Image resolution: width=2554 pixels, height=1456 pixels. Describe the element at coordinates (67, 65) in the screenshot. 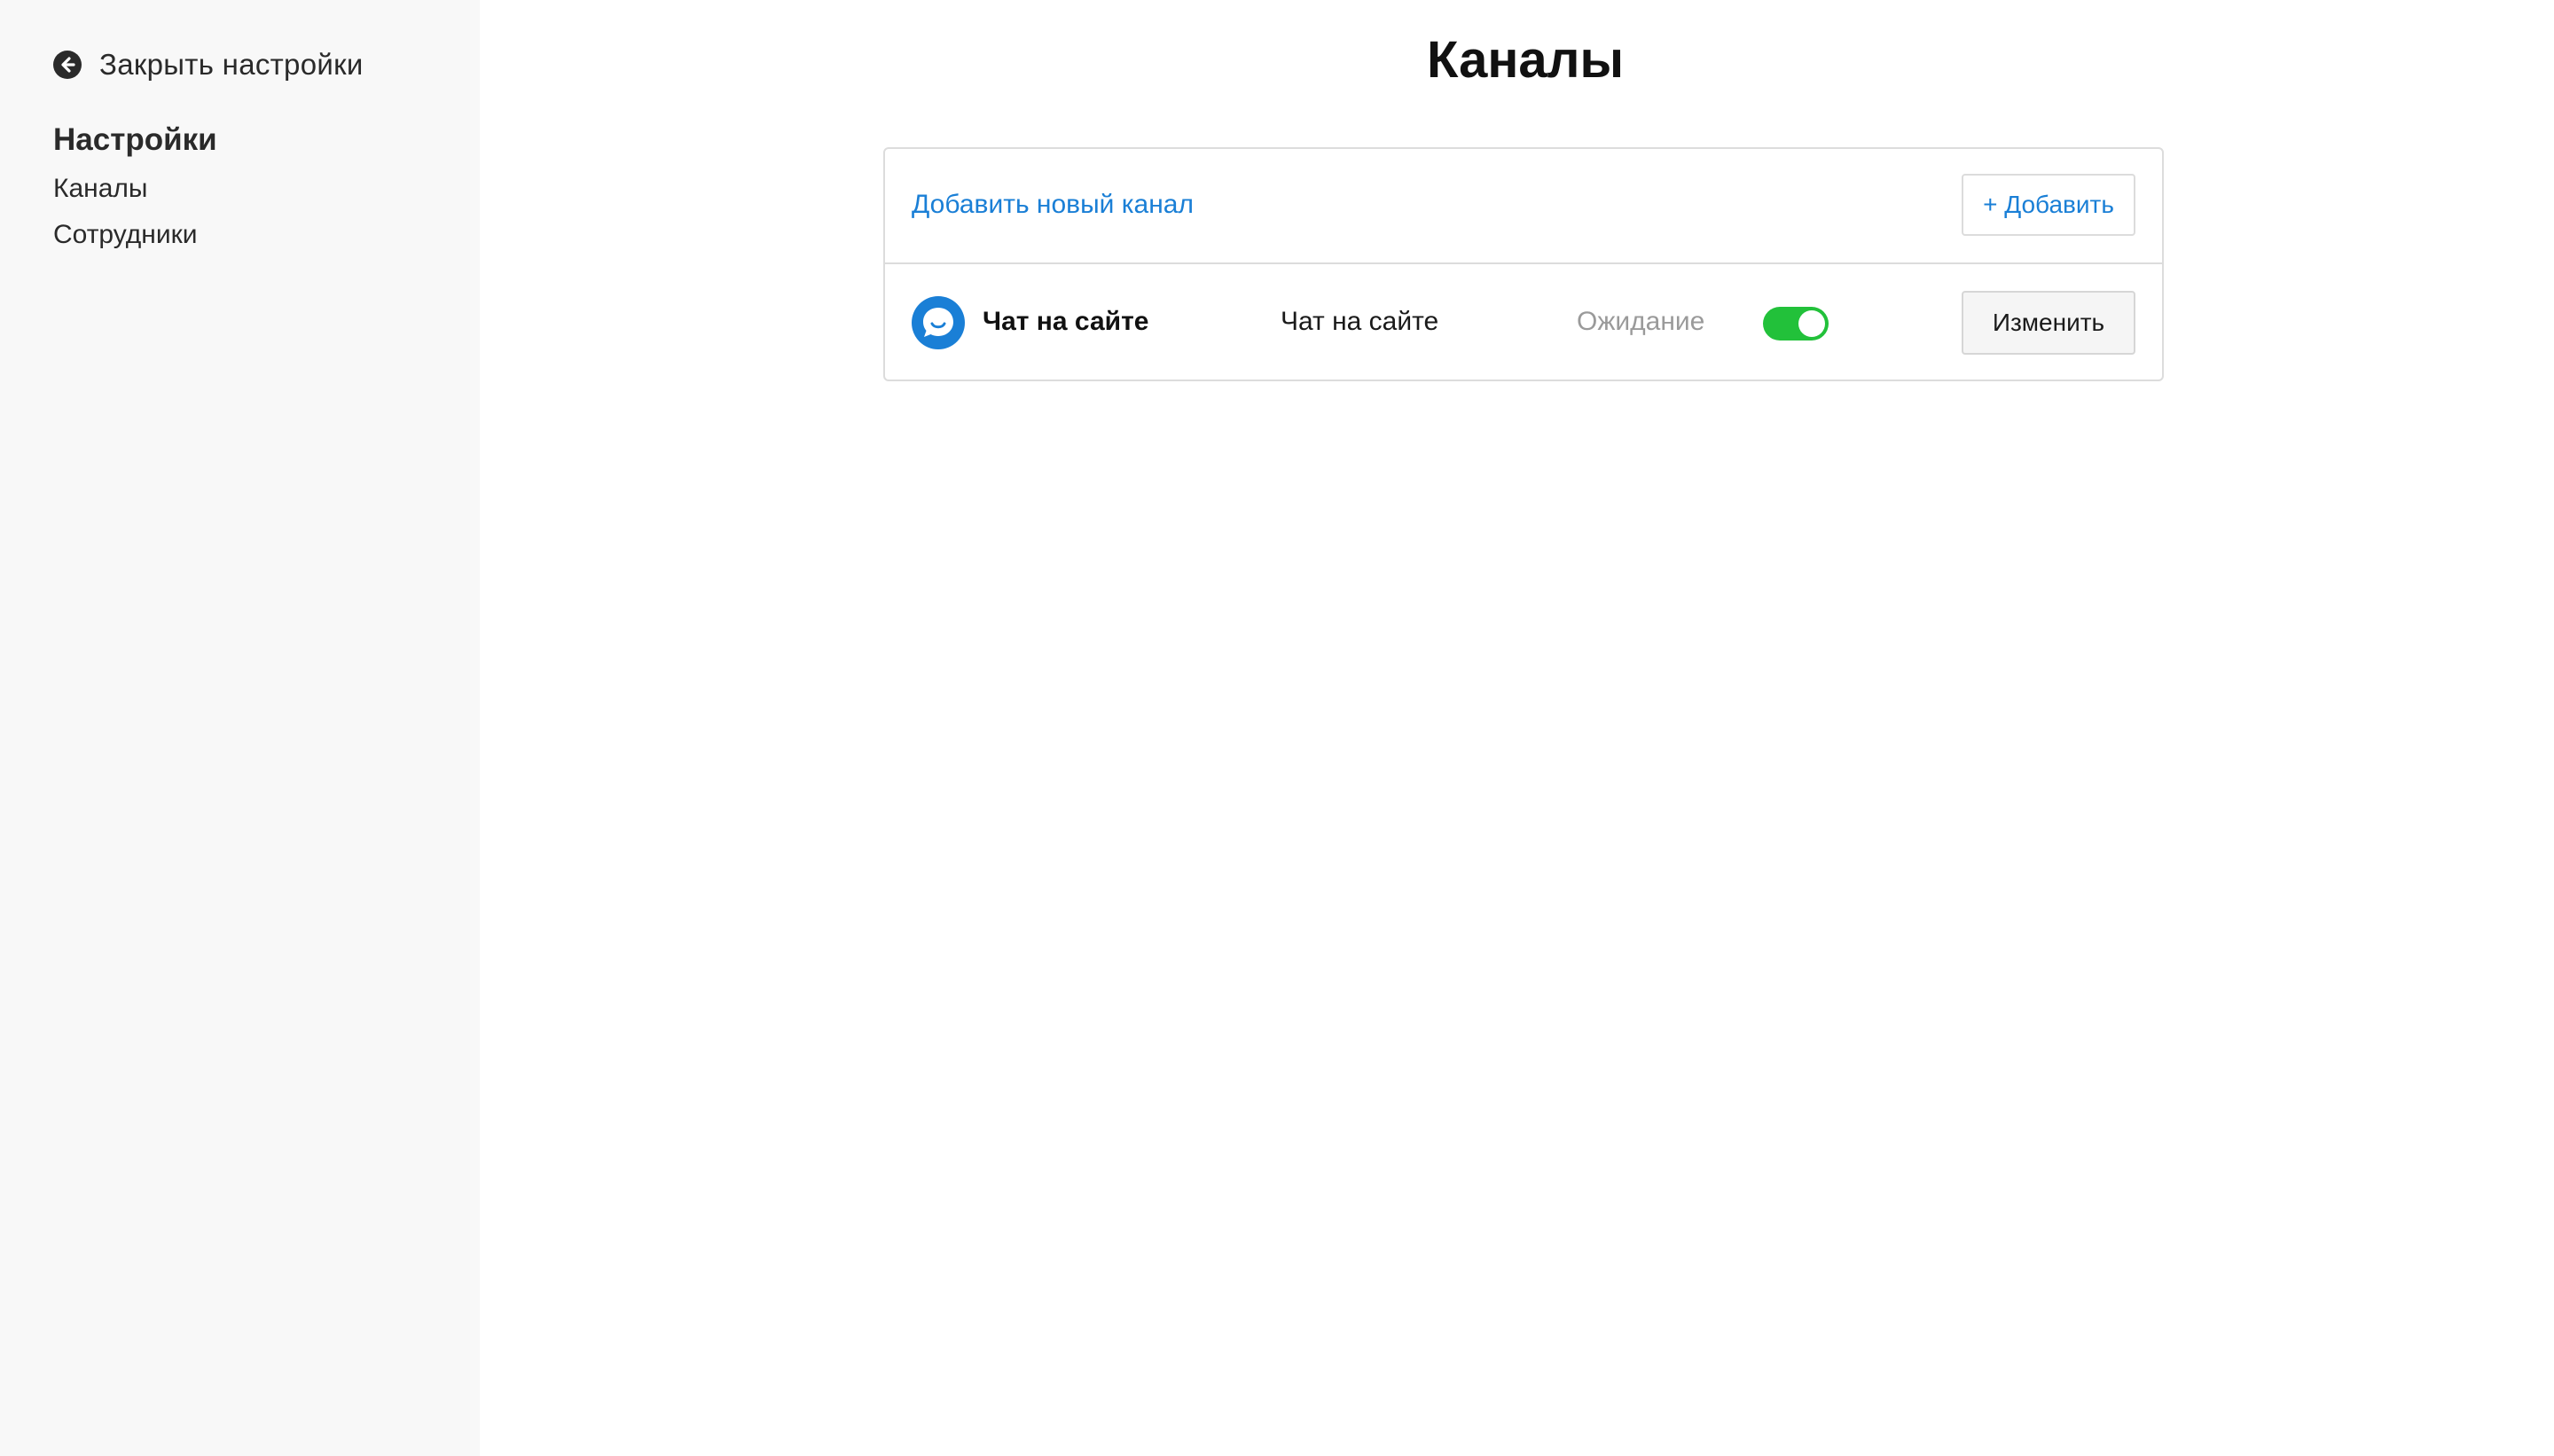

I see `arrow-left-circle-icon` at that location.